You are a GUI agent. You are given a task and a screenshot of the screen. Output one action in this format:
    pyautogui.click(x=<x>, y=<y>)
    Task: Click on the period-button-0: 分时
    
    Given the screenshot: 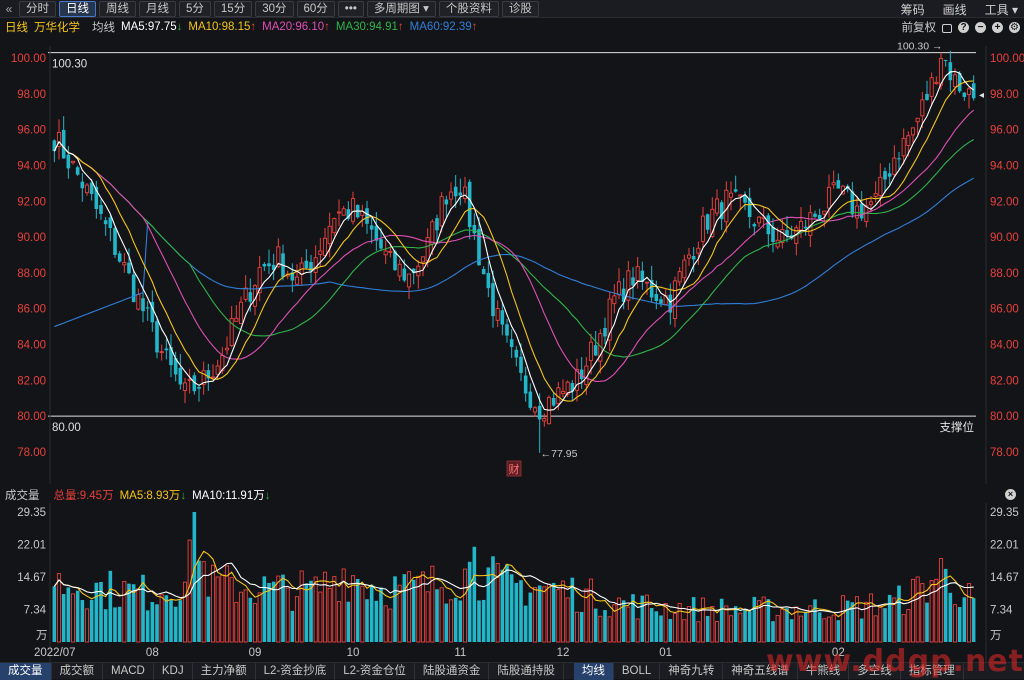 What is the action you would take?
    pyautogui.click(x=37, y=8)
    